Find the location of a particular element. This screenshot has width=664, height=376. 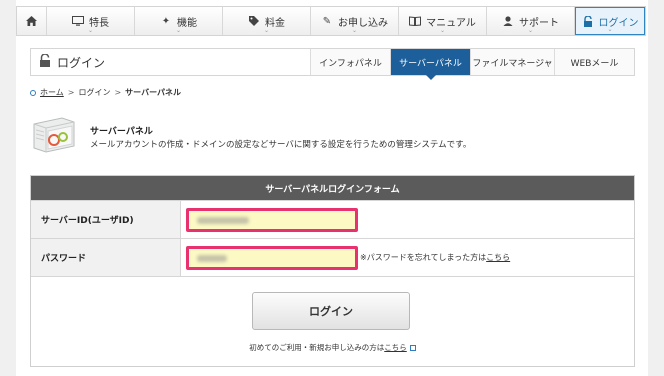

nav-home is located at coordinates (32, 21).